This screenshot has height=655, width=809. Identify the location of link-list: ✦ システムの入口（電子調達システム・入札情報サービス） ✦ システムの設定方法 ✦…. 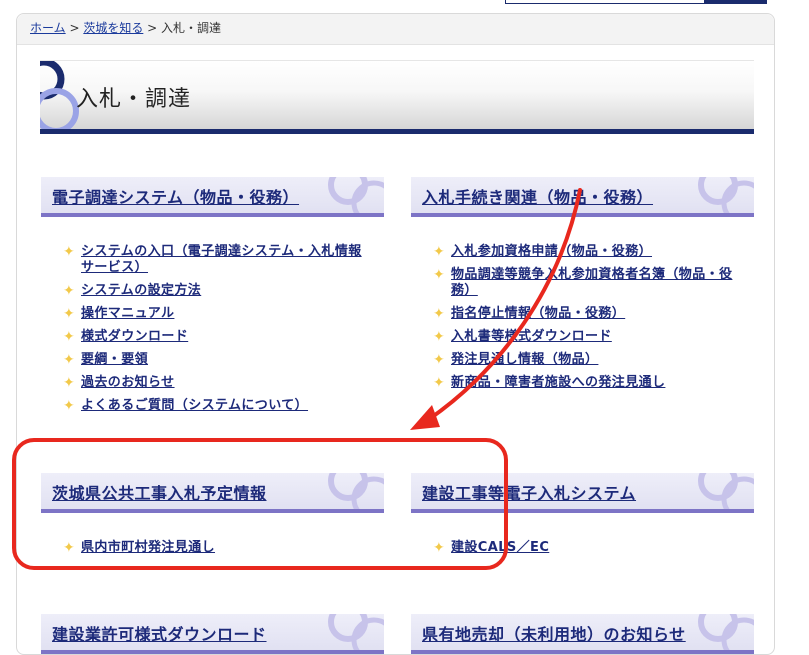
(213, 332).